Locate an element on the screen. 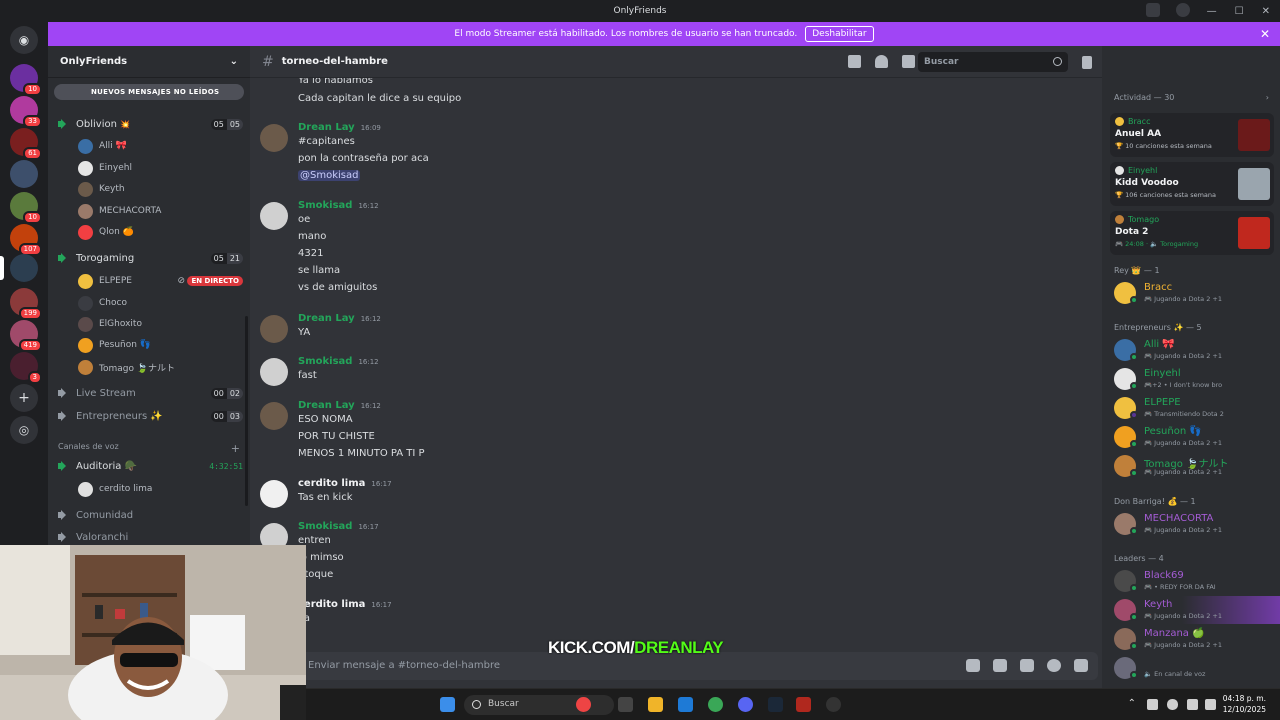  member-item: Keyth 🎮 Jugando a Dota 2 +1 is located at coordinates (1196, 610).